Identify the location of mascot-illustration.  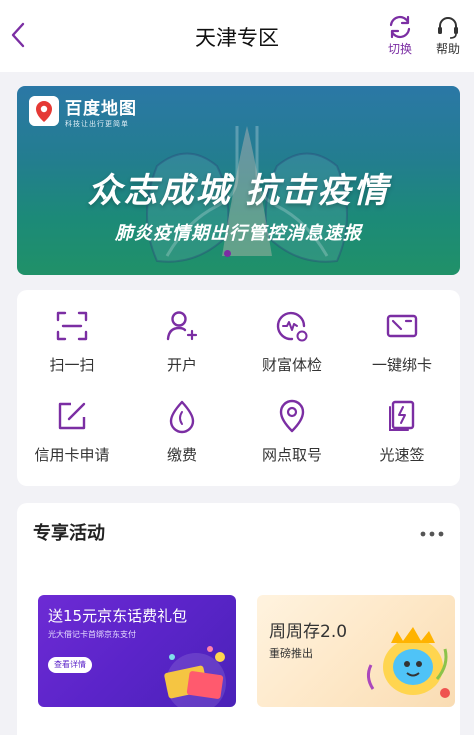
(408, 662).